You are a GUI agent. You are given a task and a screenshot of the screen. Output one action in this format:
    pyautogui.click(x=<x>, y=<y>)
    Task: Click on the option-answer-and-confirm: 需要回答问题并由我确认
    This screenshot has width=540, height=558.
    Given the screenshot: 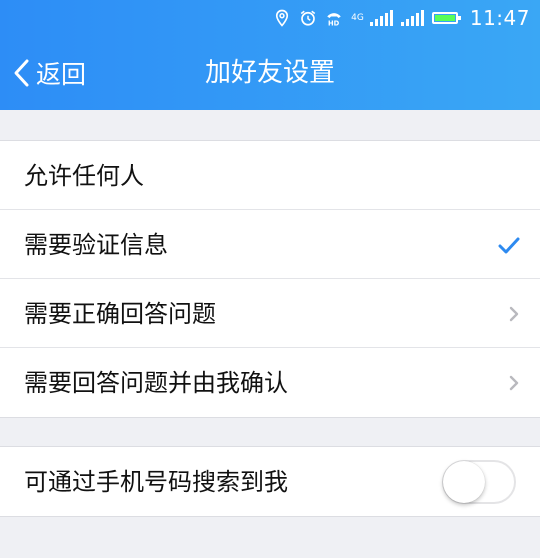 What is the action you would take?
    pyautogui.click(x=270, y=382)
    